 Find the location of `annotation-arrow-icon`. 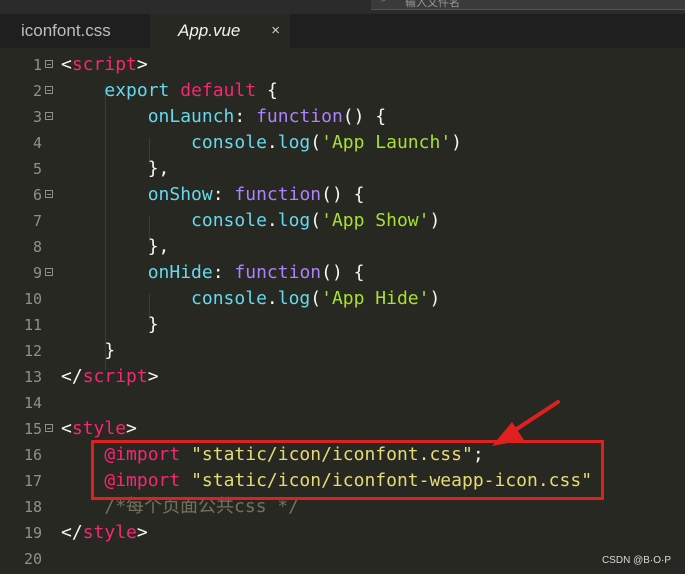

annotation-arrow-icon is located at coordinates (526, 423).